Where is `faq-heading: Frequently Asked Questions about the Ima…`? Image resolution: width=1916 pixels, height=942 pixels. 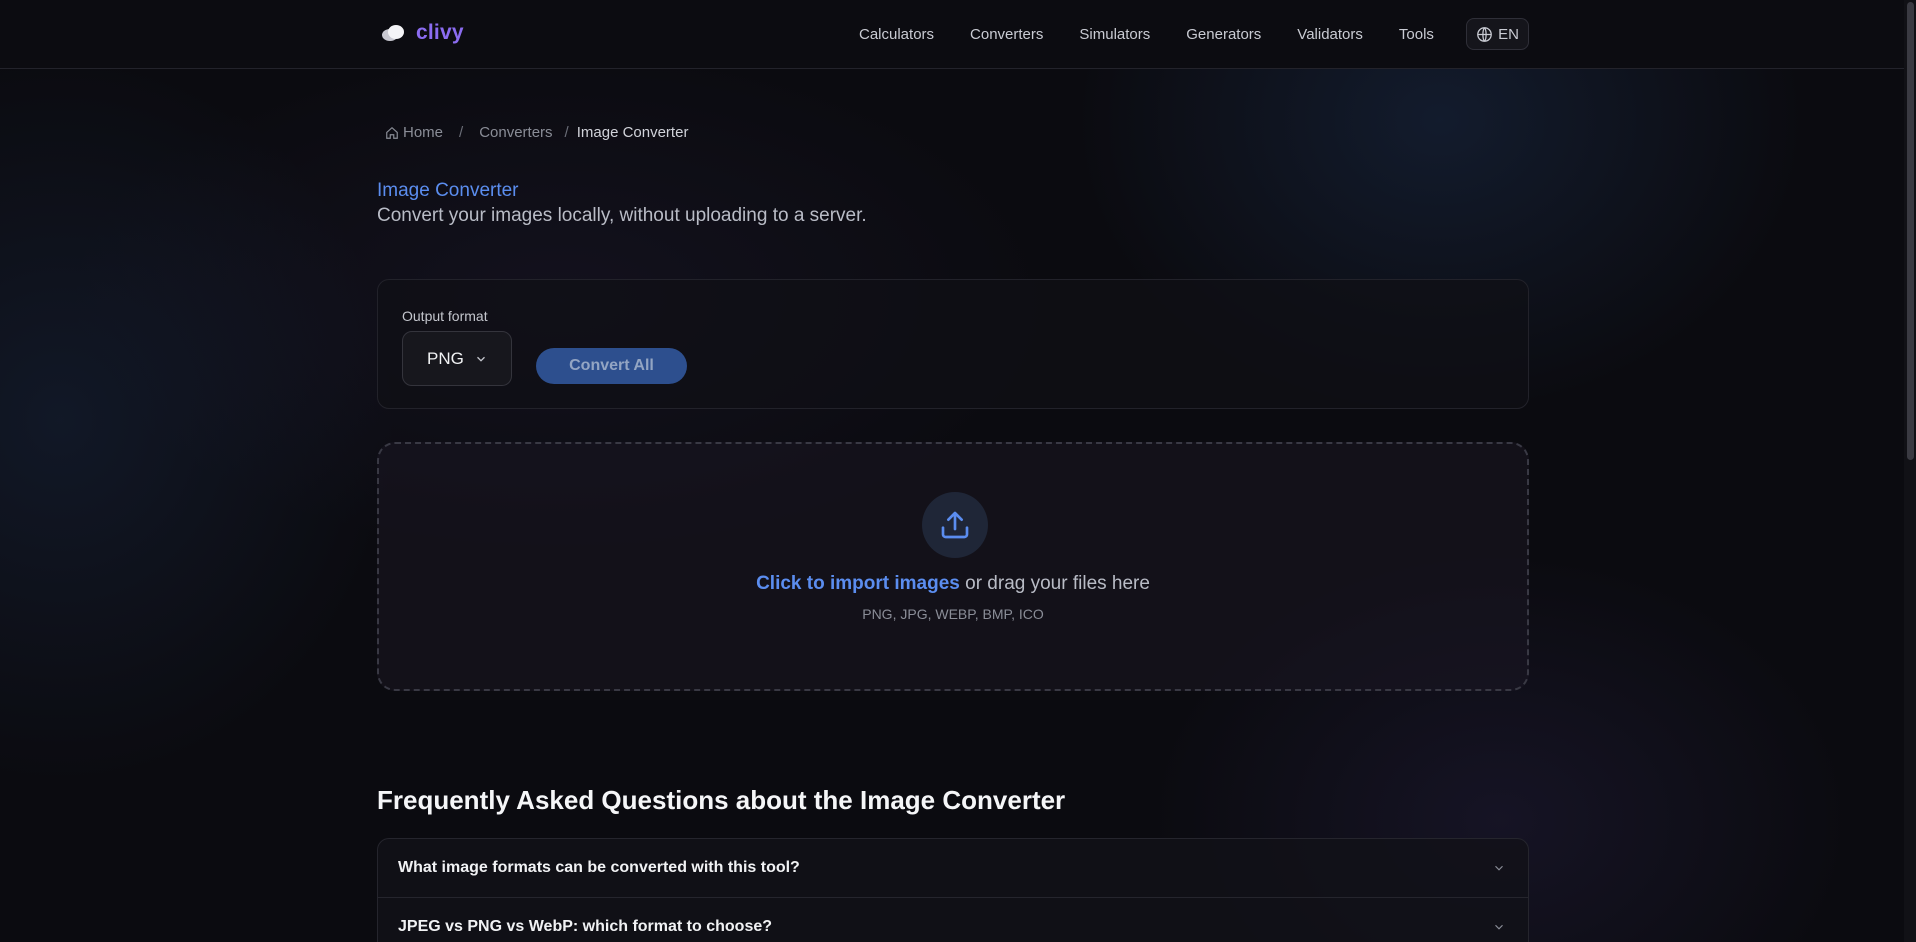 faq-heading: Frequently Asked Questions about the Ima… is located at coordinates (721, 800).